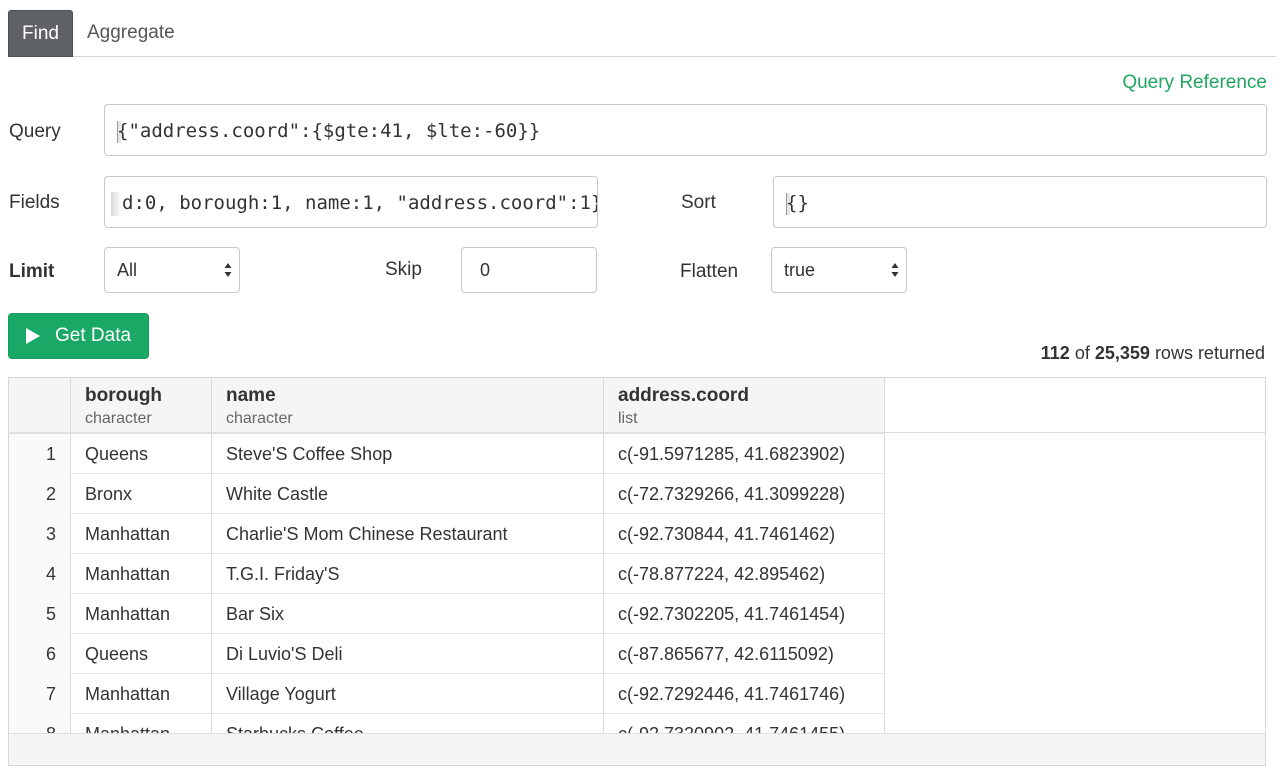 The image size is (1280, 781). What do you see at coordinates (685, 130) in the screenshot?
I see `query-input: {"address.coord":{$gte:41, $lte:-60}}` at bounding box center [685, 130].